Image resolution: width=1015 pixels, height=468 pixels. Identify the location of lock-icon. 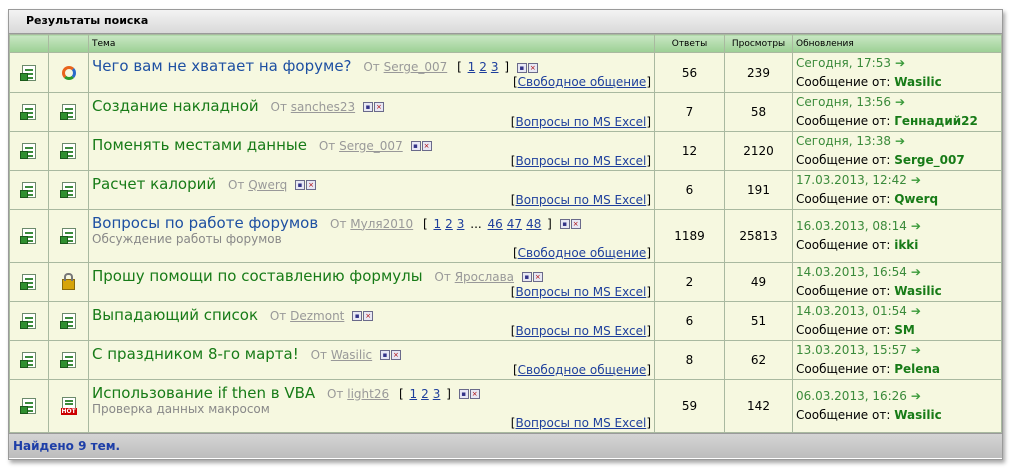
(68, 281).